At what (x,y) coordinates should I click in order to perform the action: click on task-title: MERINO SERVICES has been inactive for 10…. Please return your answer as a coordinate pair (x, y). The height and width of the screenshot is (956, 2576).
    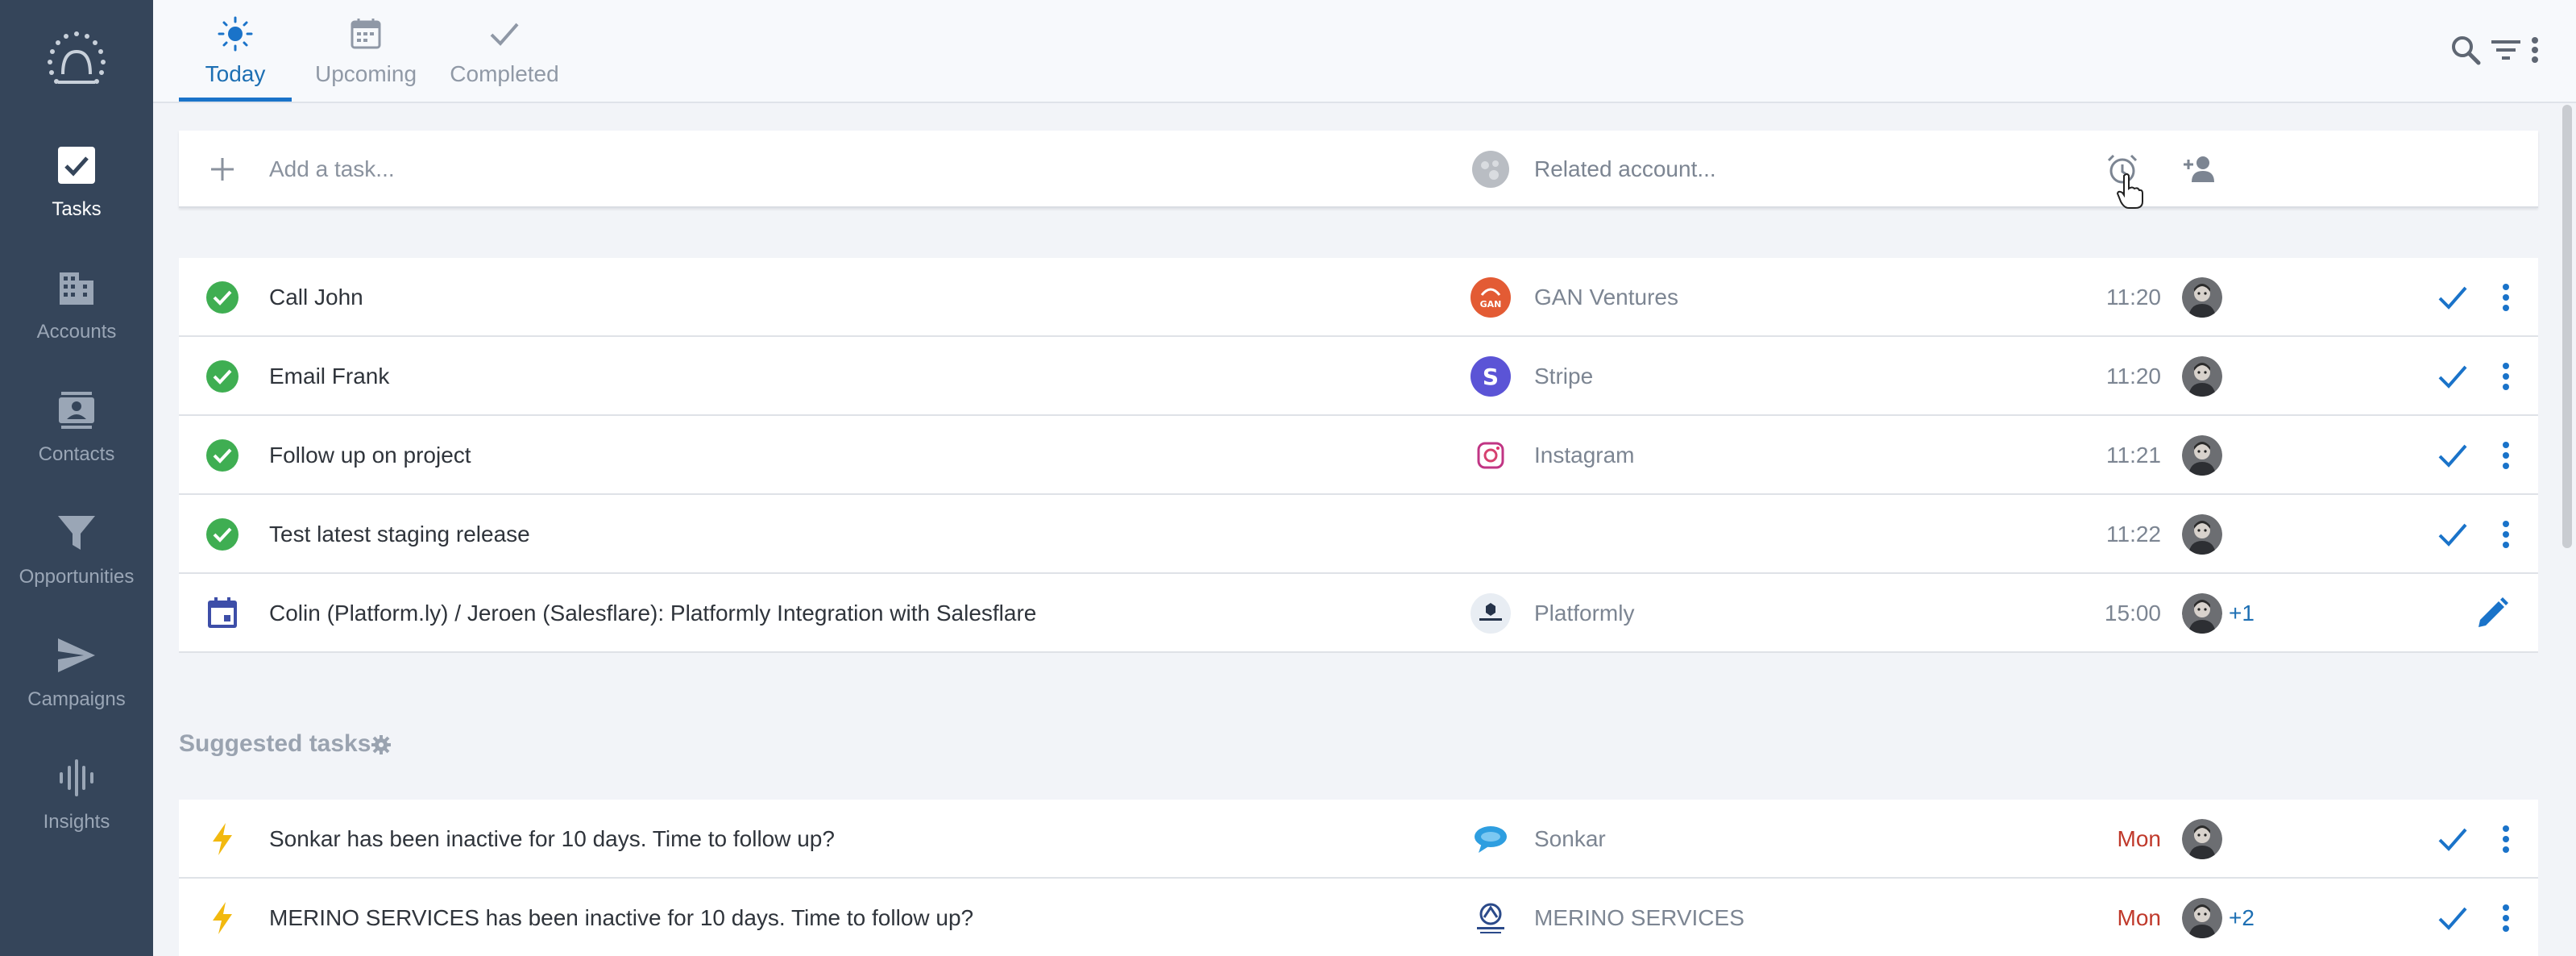
    Looking at the image, I should click on (621, 918).